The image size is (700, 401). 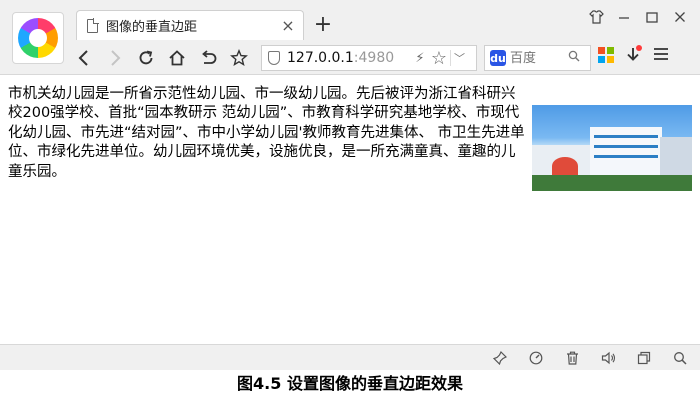 I want to click on skin-icon, so click(x=596, y=17).